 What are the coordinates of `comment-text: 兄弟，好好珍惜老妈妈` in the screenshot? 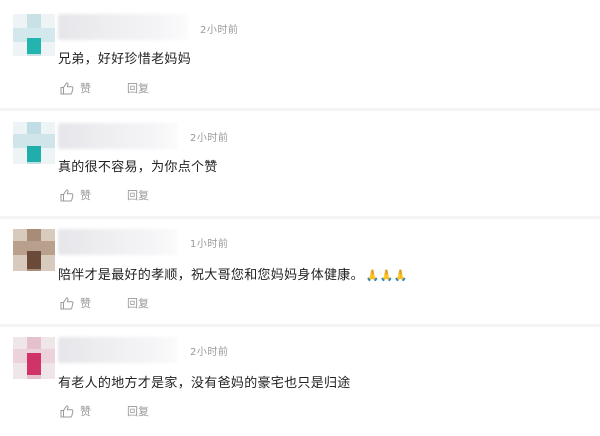 It's located at (125, 59).